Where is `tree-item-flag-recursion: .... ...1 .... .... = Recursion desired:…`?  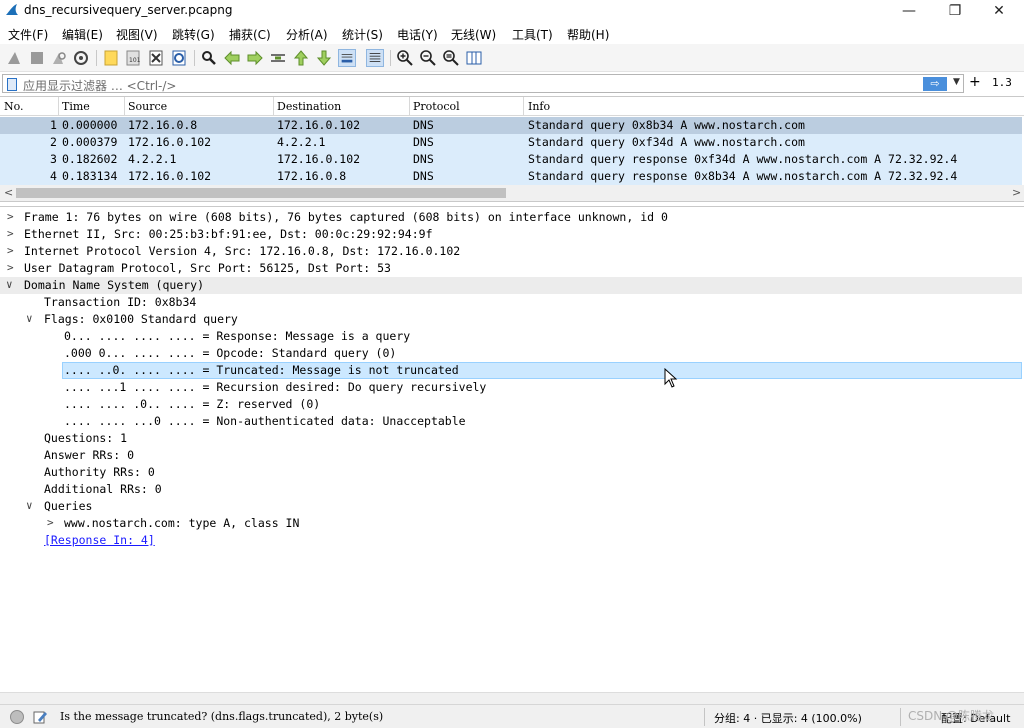
tree-item-flag-recursion: .... ...1 .... .... = Recursion desired:… is located at coordinates (511, 387).